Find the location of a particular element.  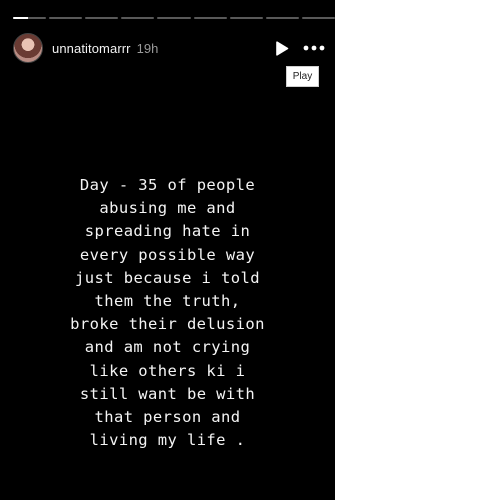

story-text-line: just because i told is located at coordinates (167, 277).